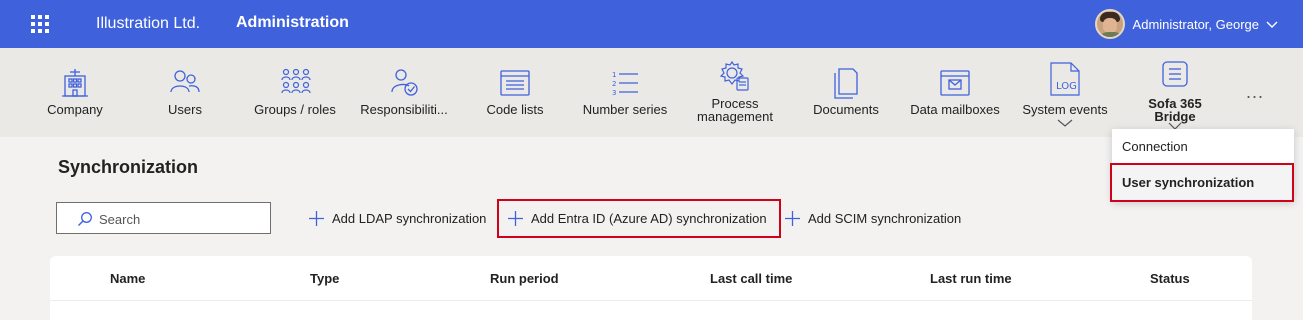  I want to click on avatar, so click(1109, 24).